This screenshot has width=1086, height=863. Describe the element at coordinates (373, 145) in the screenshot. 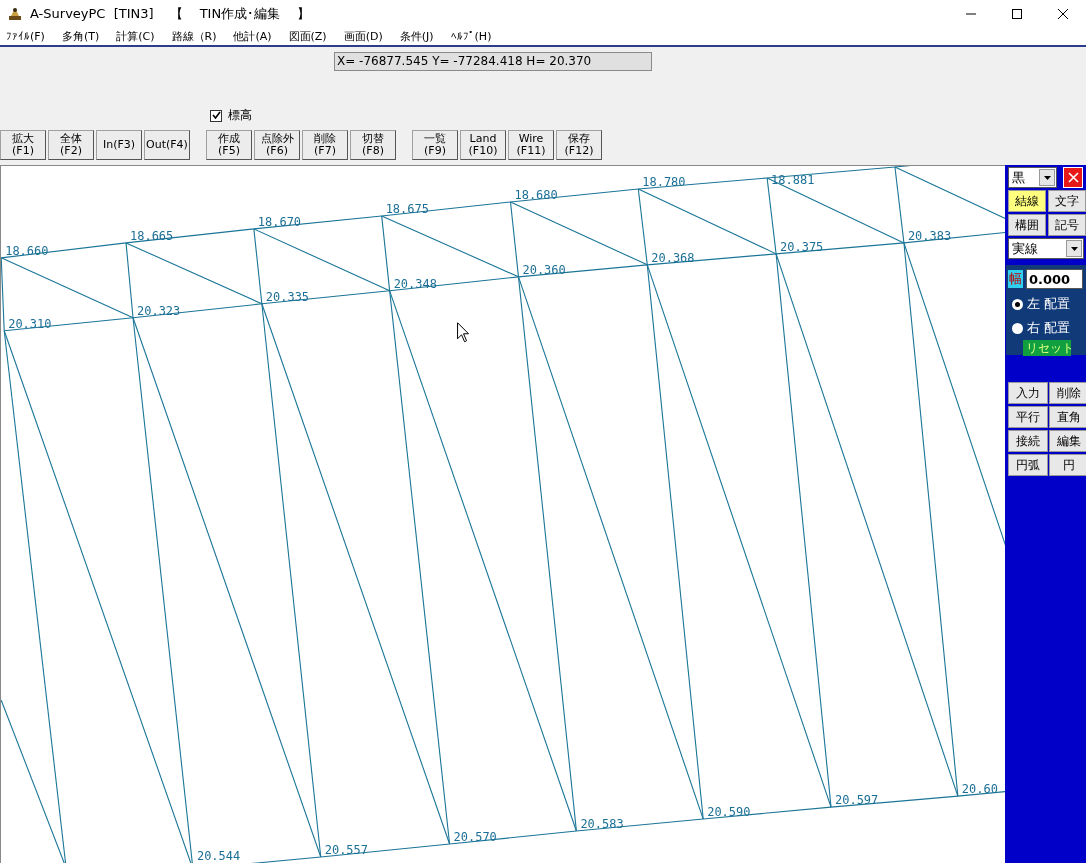

I see `toolbar-button: 切替 (F8)` at that location.